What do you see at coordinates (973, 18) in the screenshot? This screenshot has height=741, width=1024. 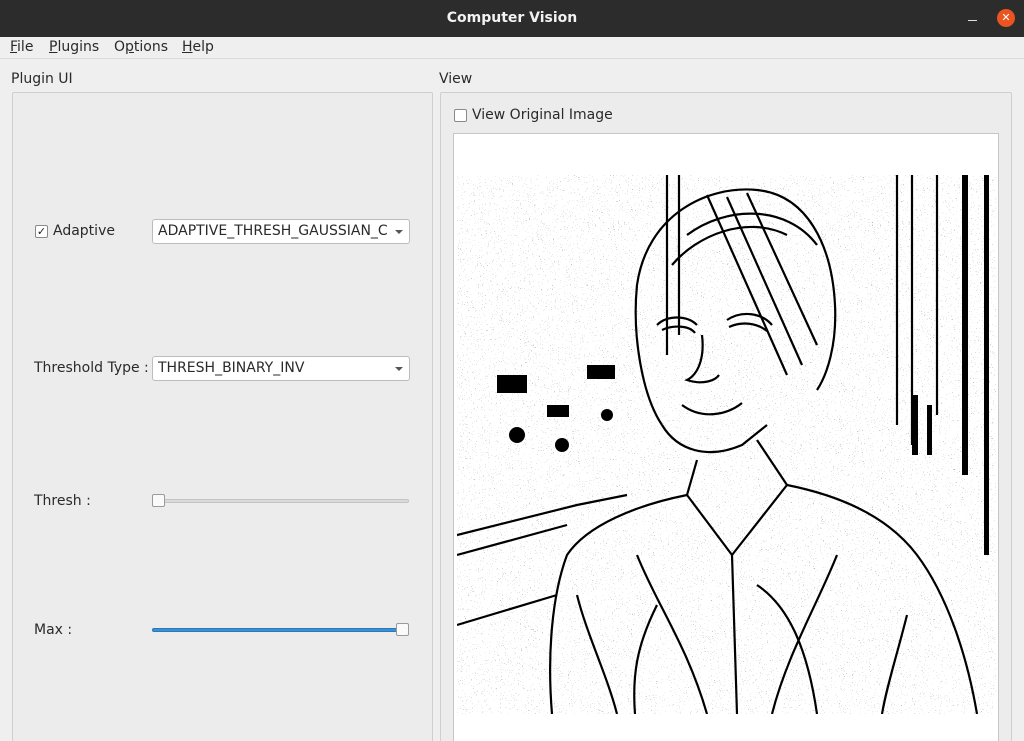 I see `minimize-icon` at bounding box center [973, 18].